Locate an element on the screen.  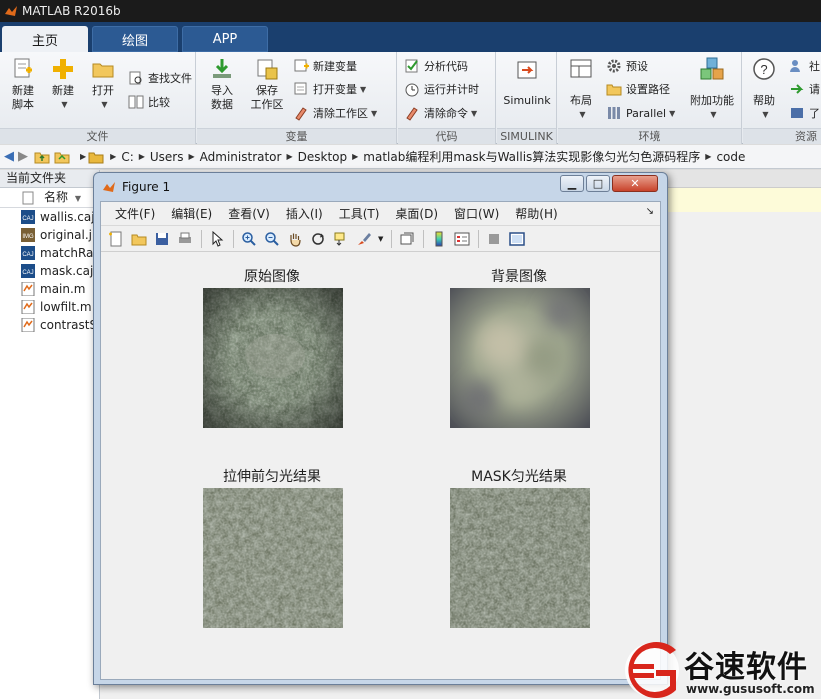
menu-edit: 编辑(E) is located at coordinates (191, 213).